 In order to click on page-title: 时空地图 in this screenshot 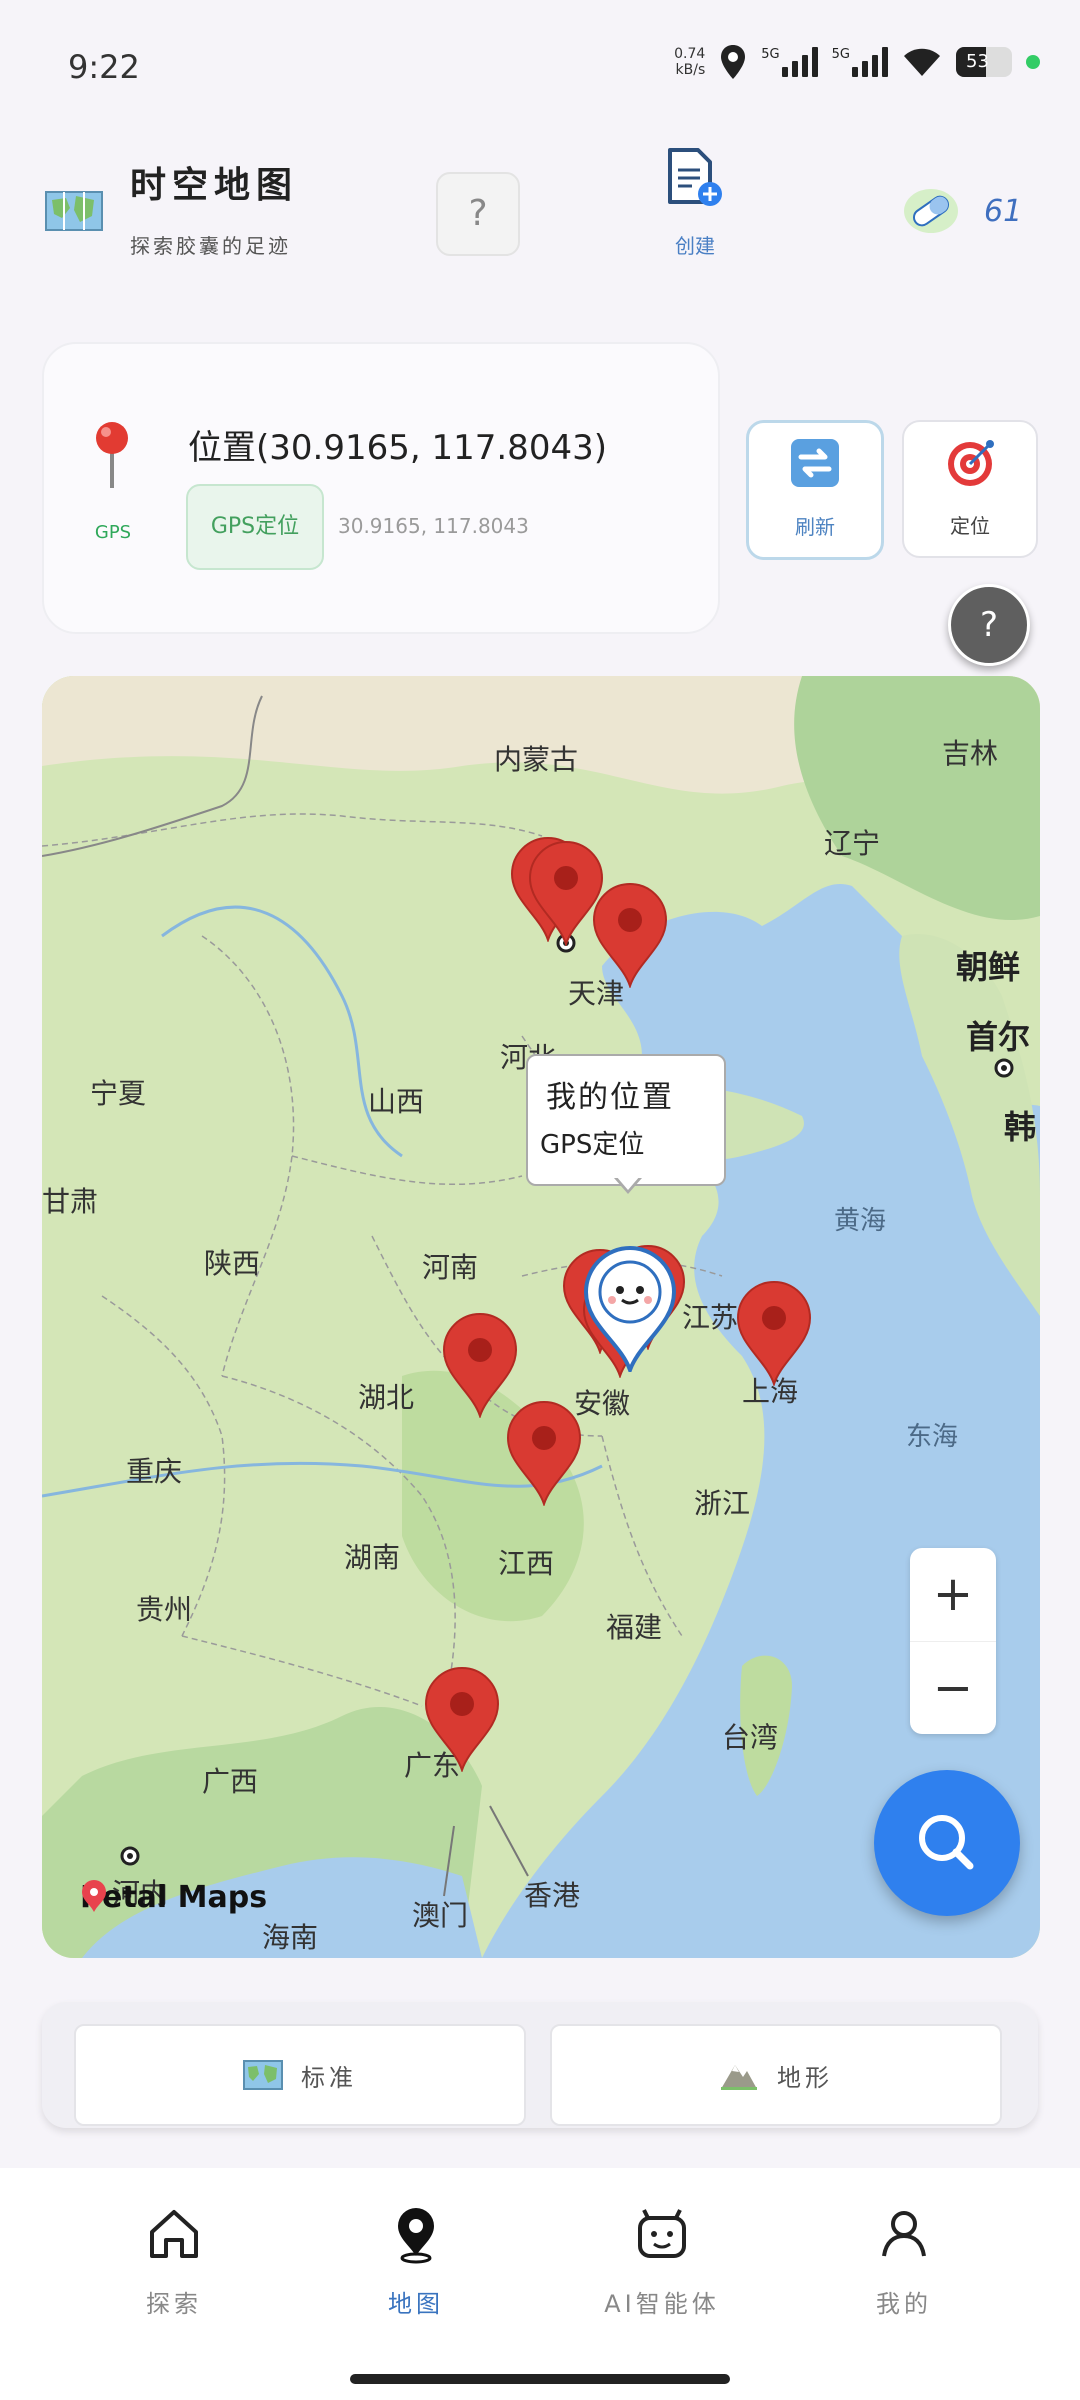, I will do `click(214, 185)`.